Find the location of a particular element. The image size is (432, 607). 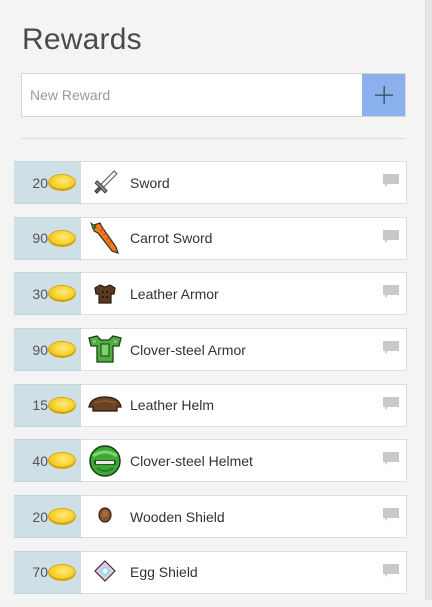

reward-name: Clover-steel Helmet is located at coordinates (191, 460).